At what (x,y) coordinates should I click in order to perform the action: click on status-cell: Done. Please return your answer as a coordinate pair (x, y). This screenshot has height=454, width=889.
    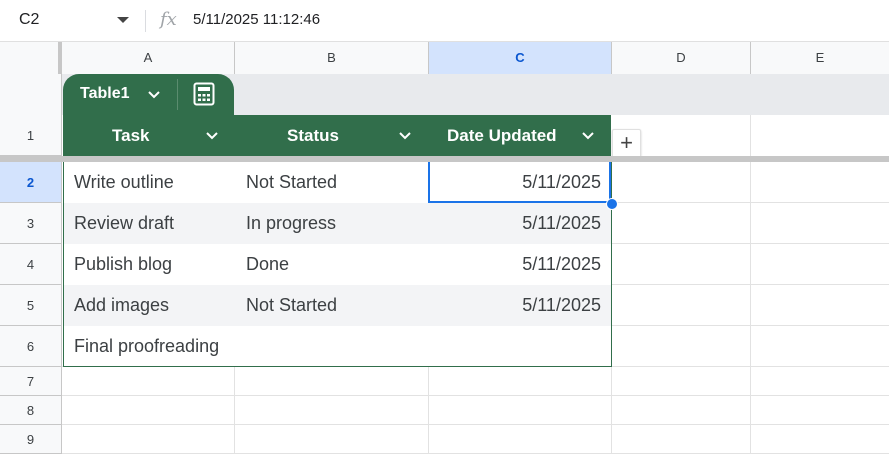
    Looking at the image, I should click on (267, 264).